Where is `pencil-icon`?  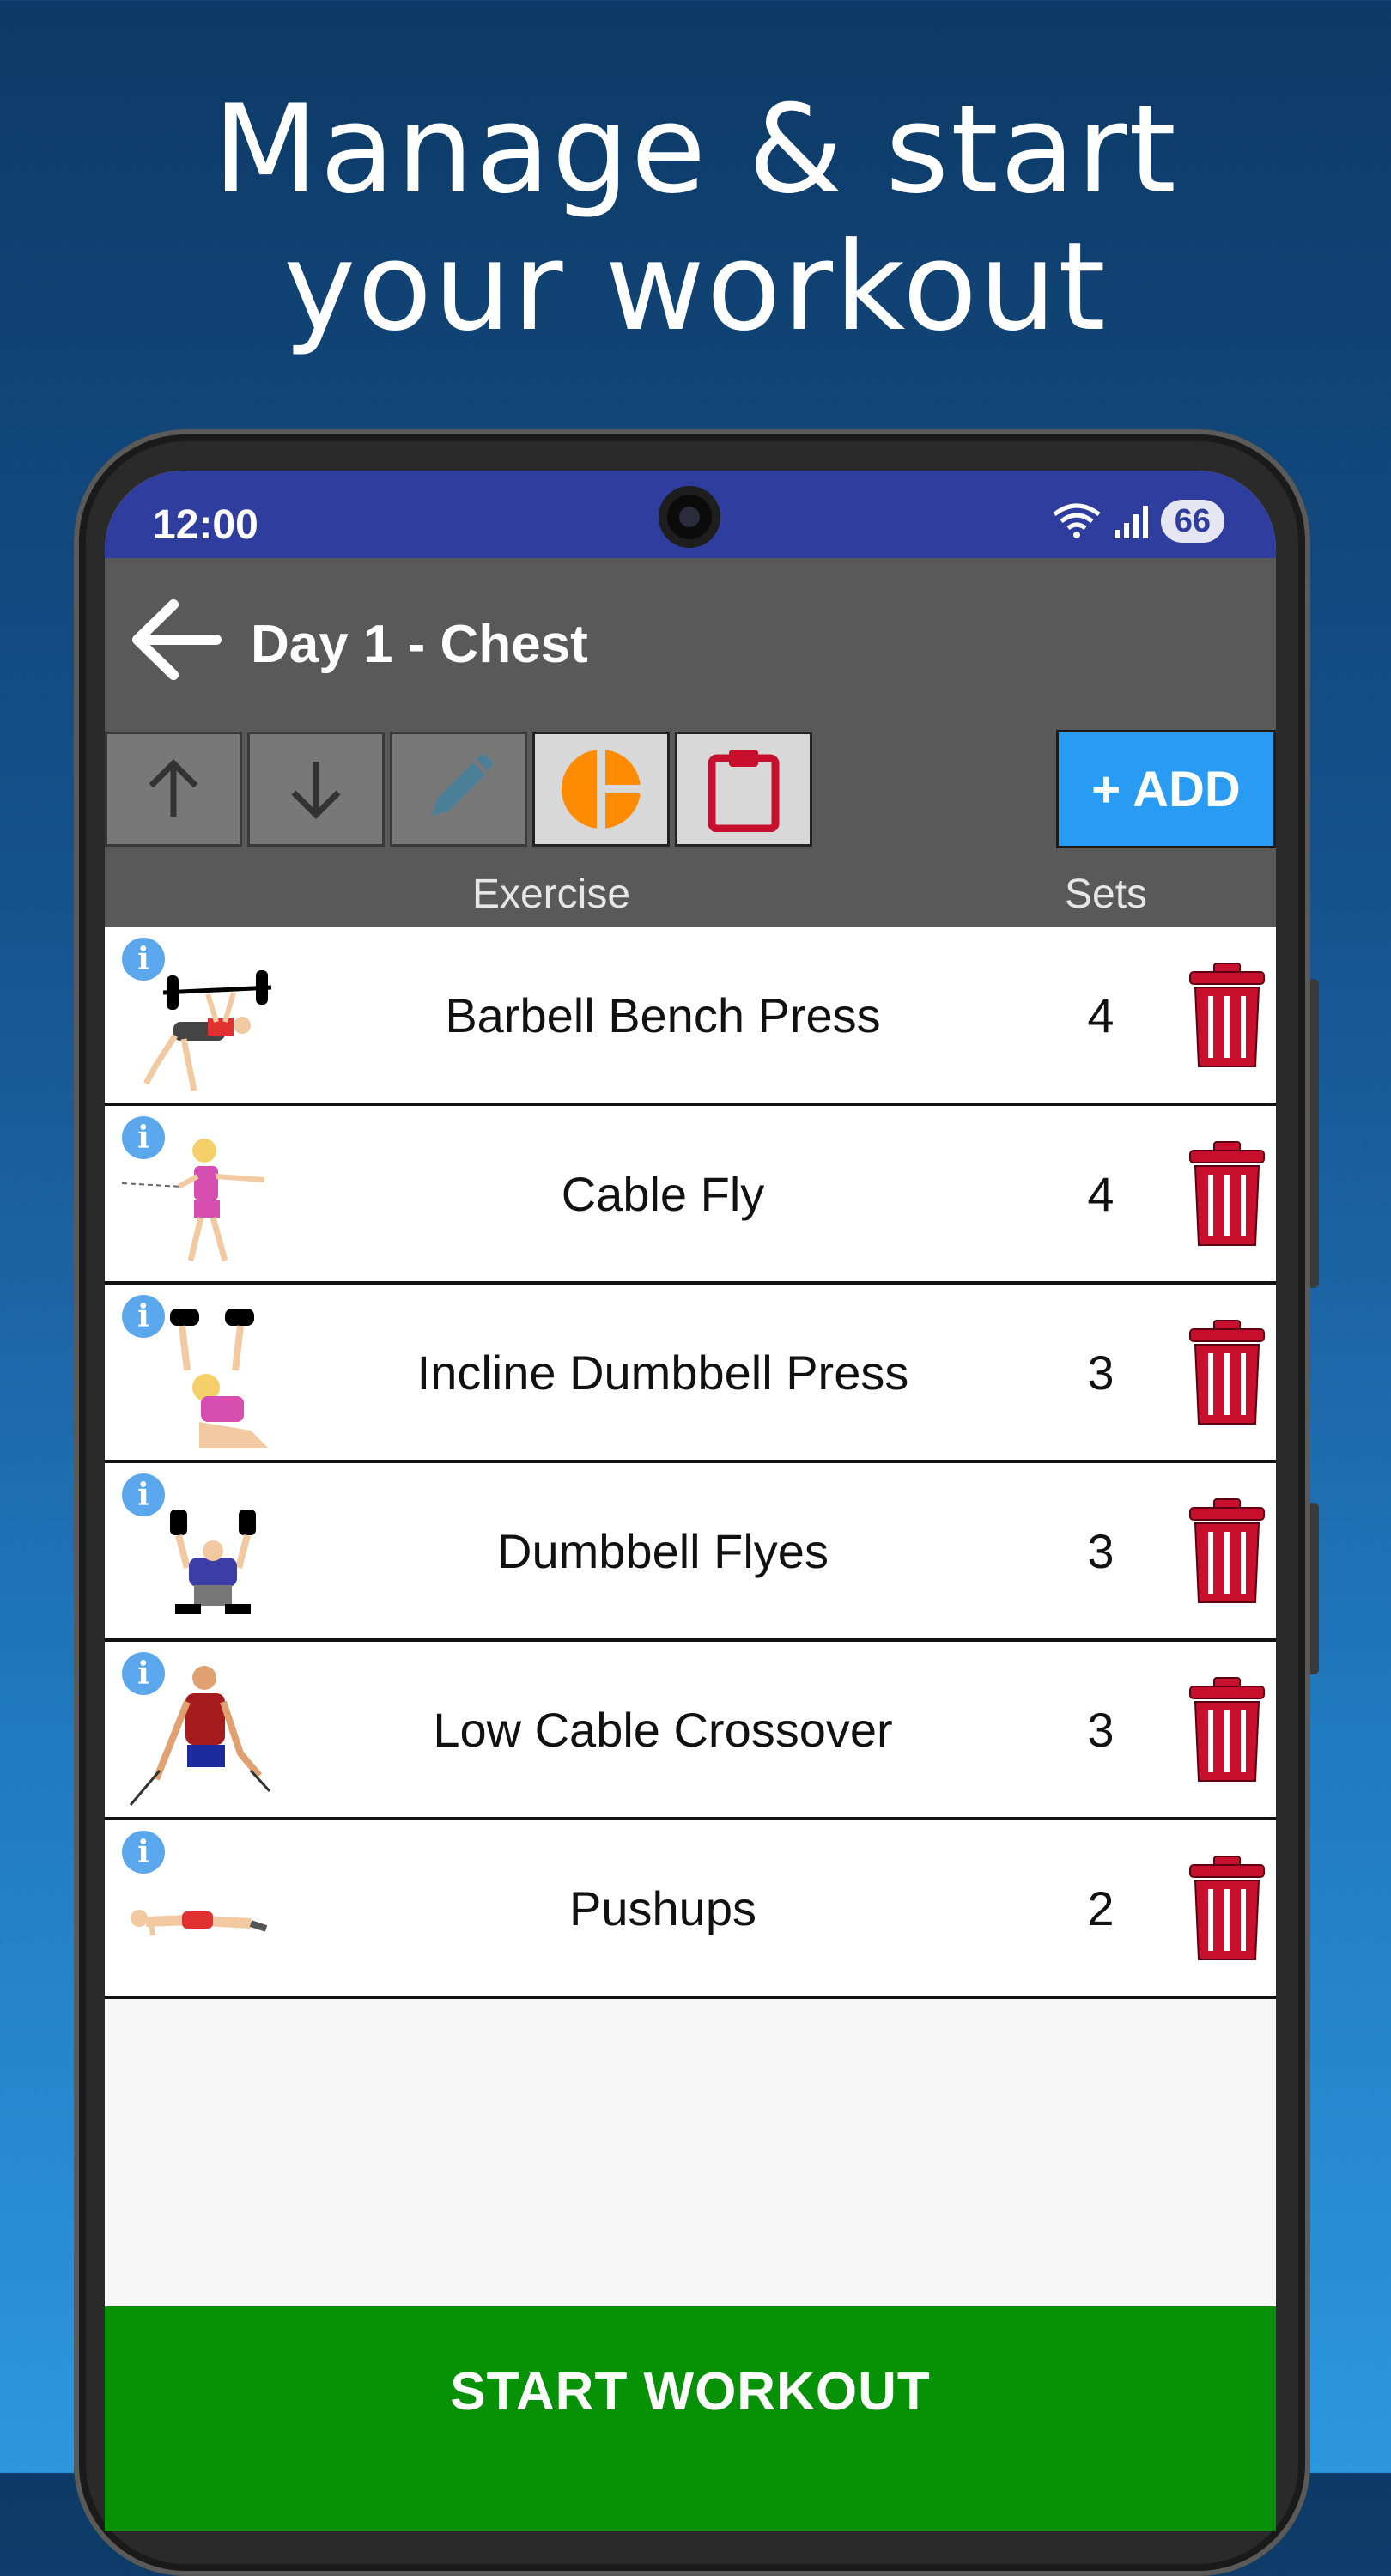
pencil-icon is located at coordinates (462, 785).